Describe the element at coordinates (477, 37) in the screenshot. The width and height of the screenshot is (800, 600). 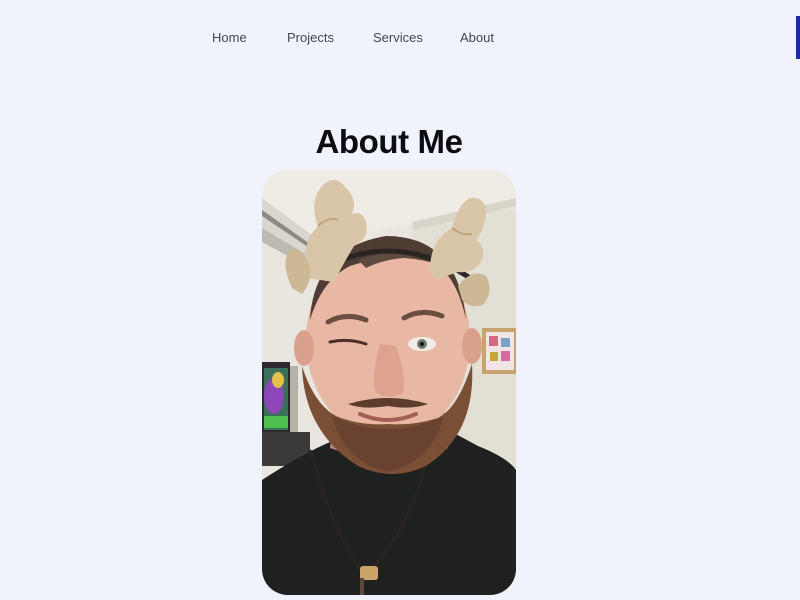
I see `nav-link-about: About` at that location.